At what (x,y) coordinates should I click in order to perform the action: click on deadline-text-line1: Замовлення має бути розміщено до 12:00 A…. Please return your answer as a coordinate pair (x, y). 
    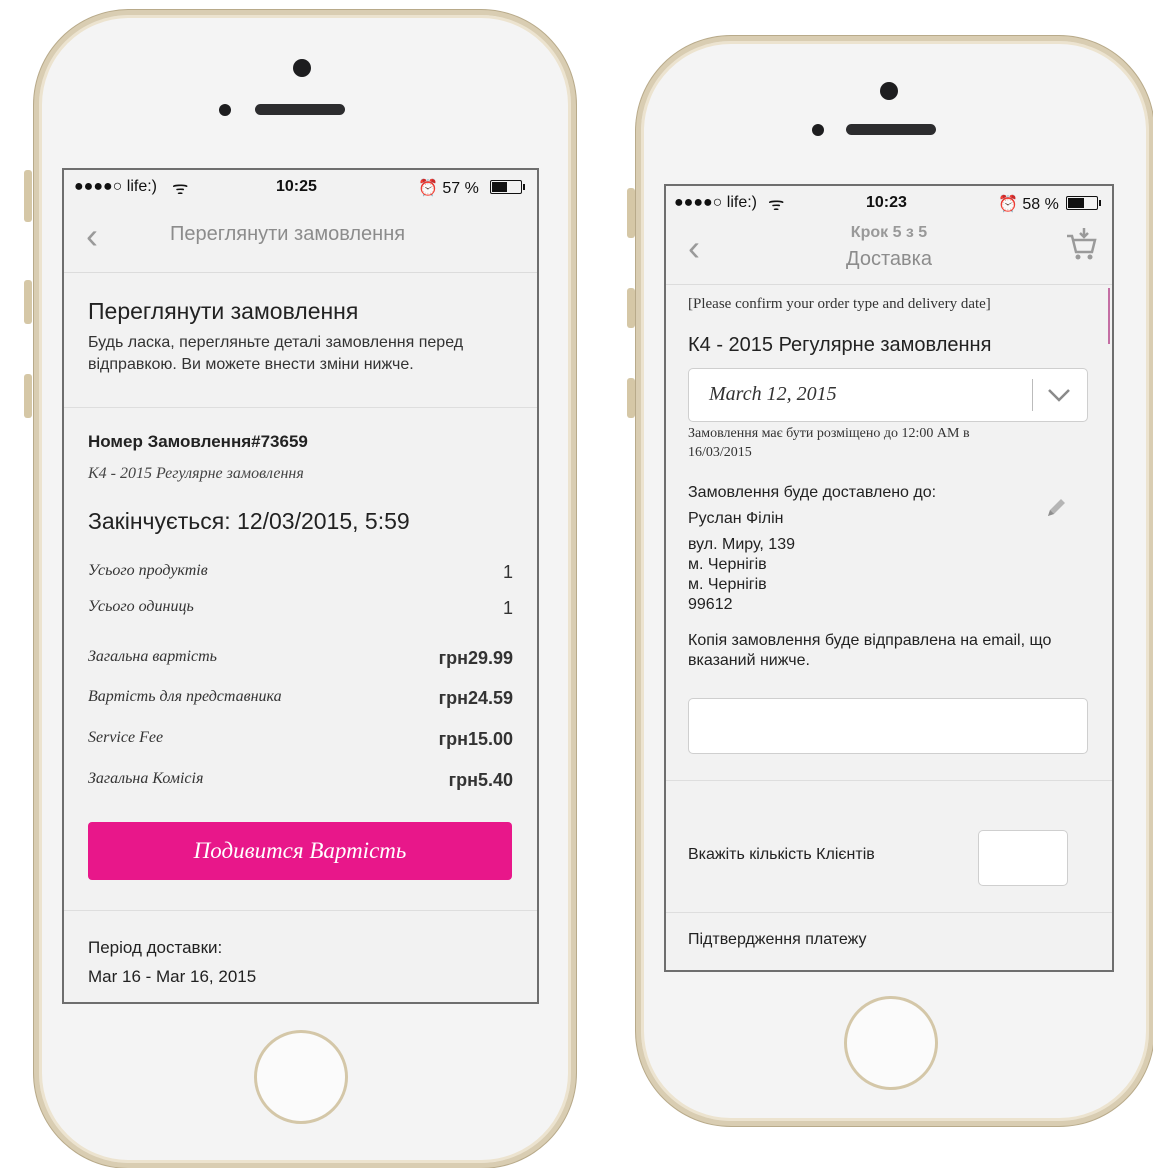
    Looking at the image, I should click on (829, 433).